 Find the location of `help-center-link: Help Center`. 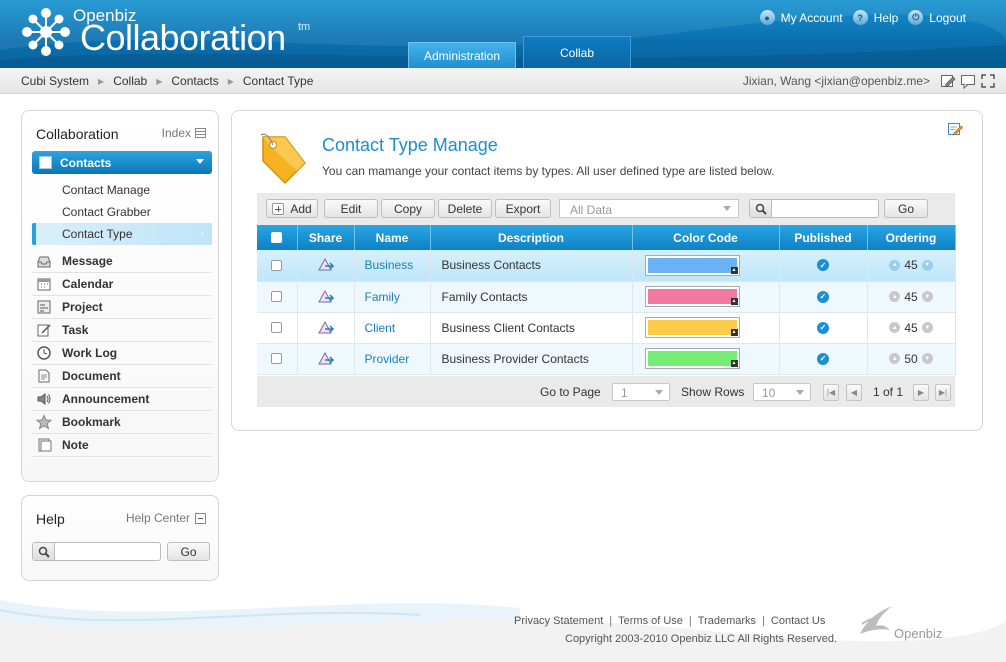

help-center-link: Help Center is located at coordinates (166, 518).